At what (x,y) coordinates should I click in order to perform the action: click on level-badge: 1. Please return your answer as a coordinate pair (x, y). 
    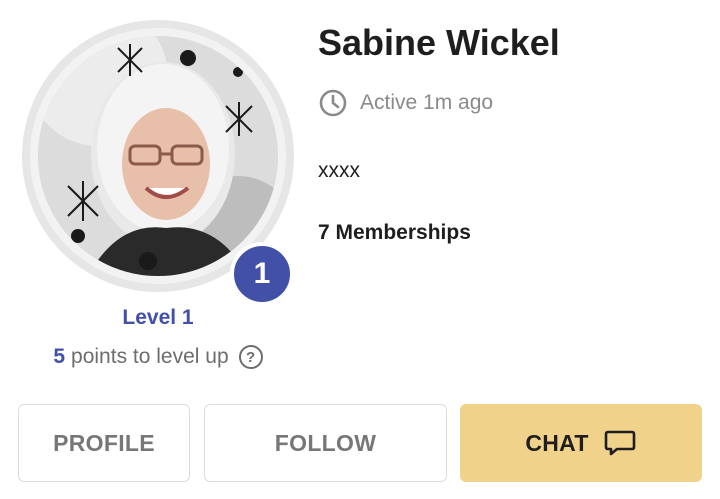
    Looking at the image, I should click on (262, 274).